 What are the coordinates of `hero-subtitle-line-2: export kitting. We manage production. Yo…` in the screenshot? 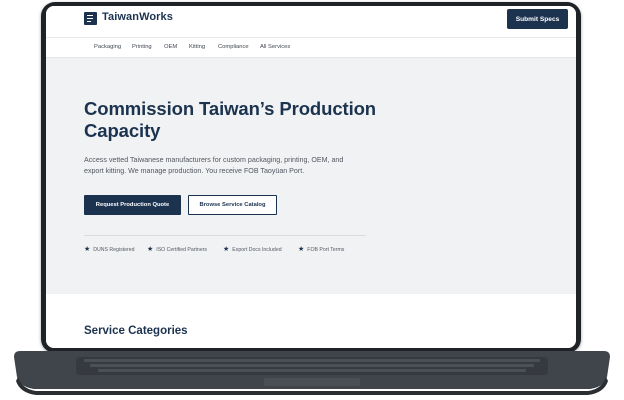 It's located at (194, 171).